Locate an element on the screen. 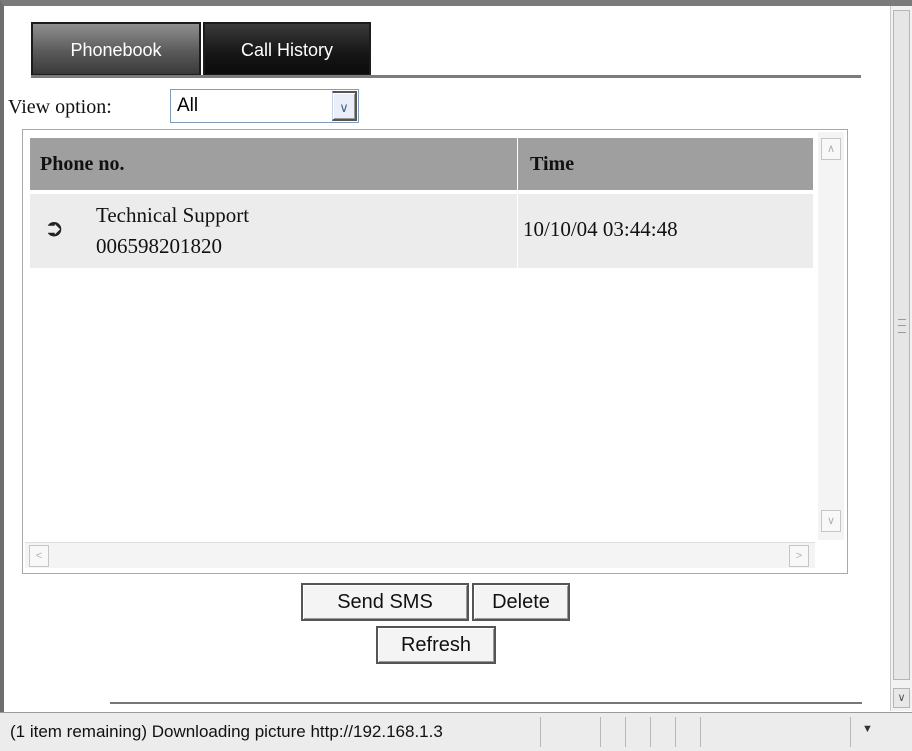 The width and height of the screenshot is (912, 751). scroll-thumb is located at coordinates (901, 345).